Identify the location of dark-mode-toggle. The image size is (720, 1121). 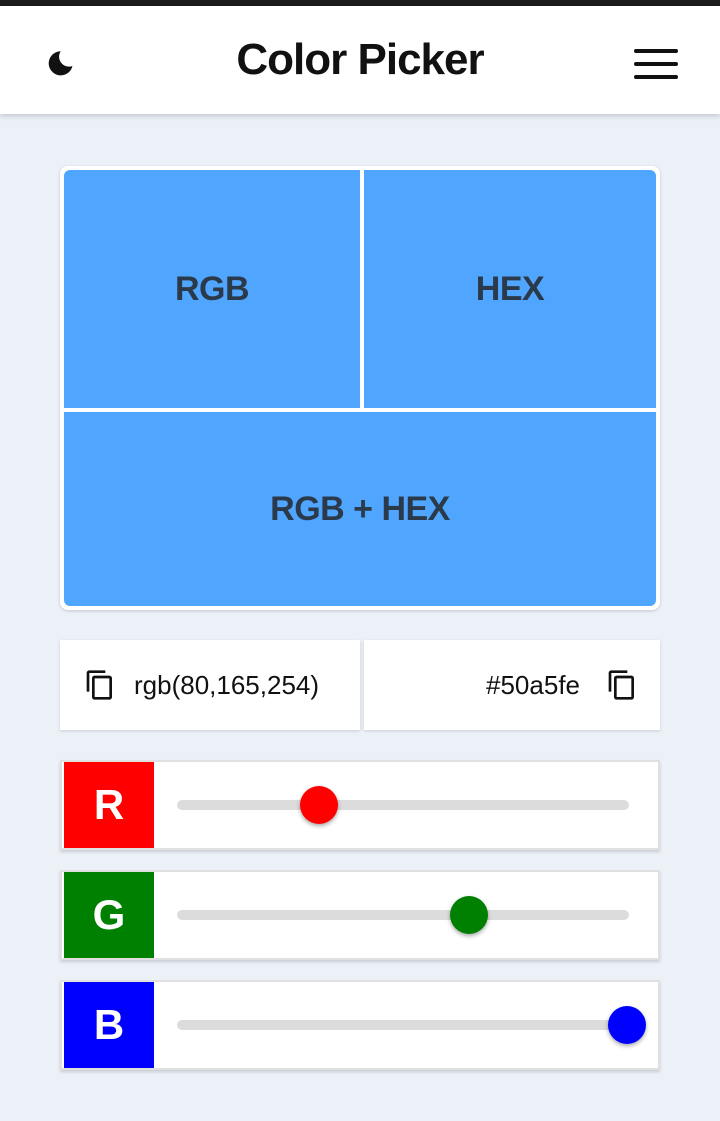
(60, 64).